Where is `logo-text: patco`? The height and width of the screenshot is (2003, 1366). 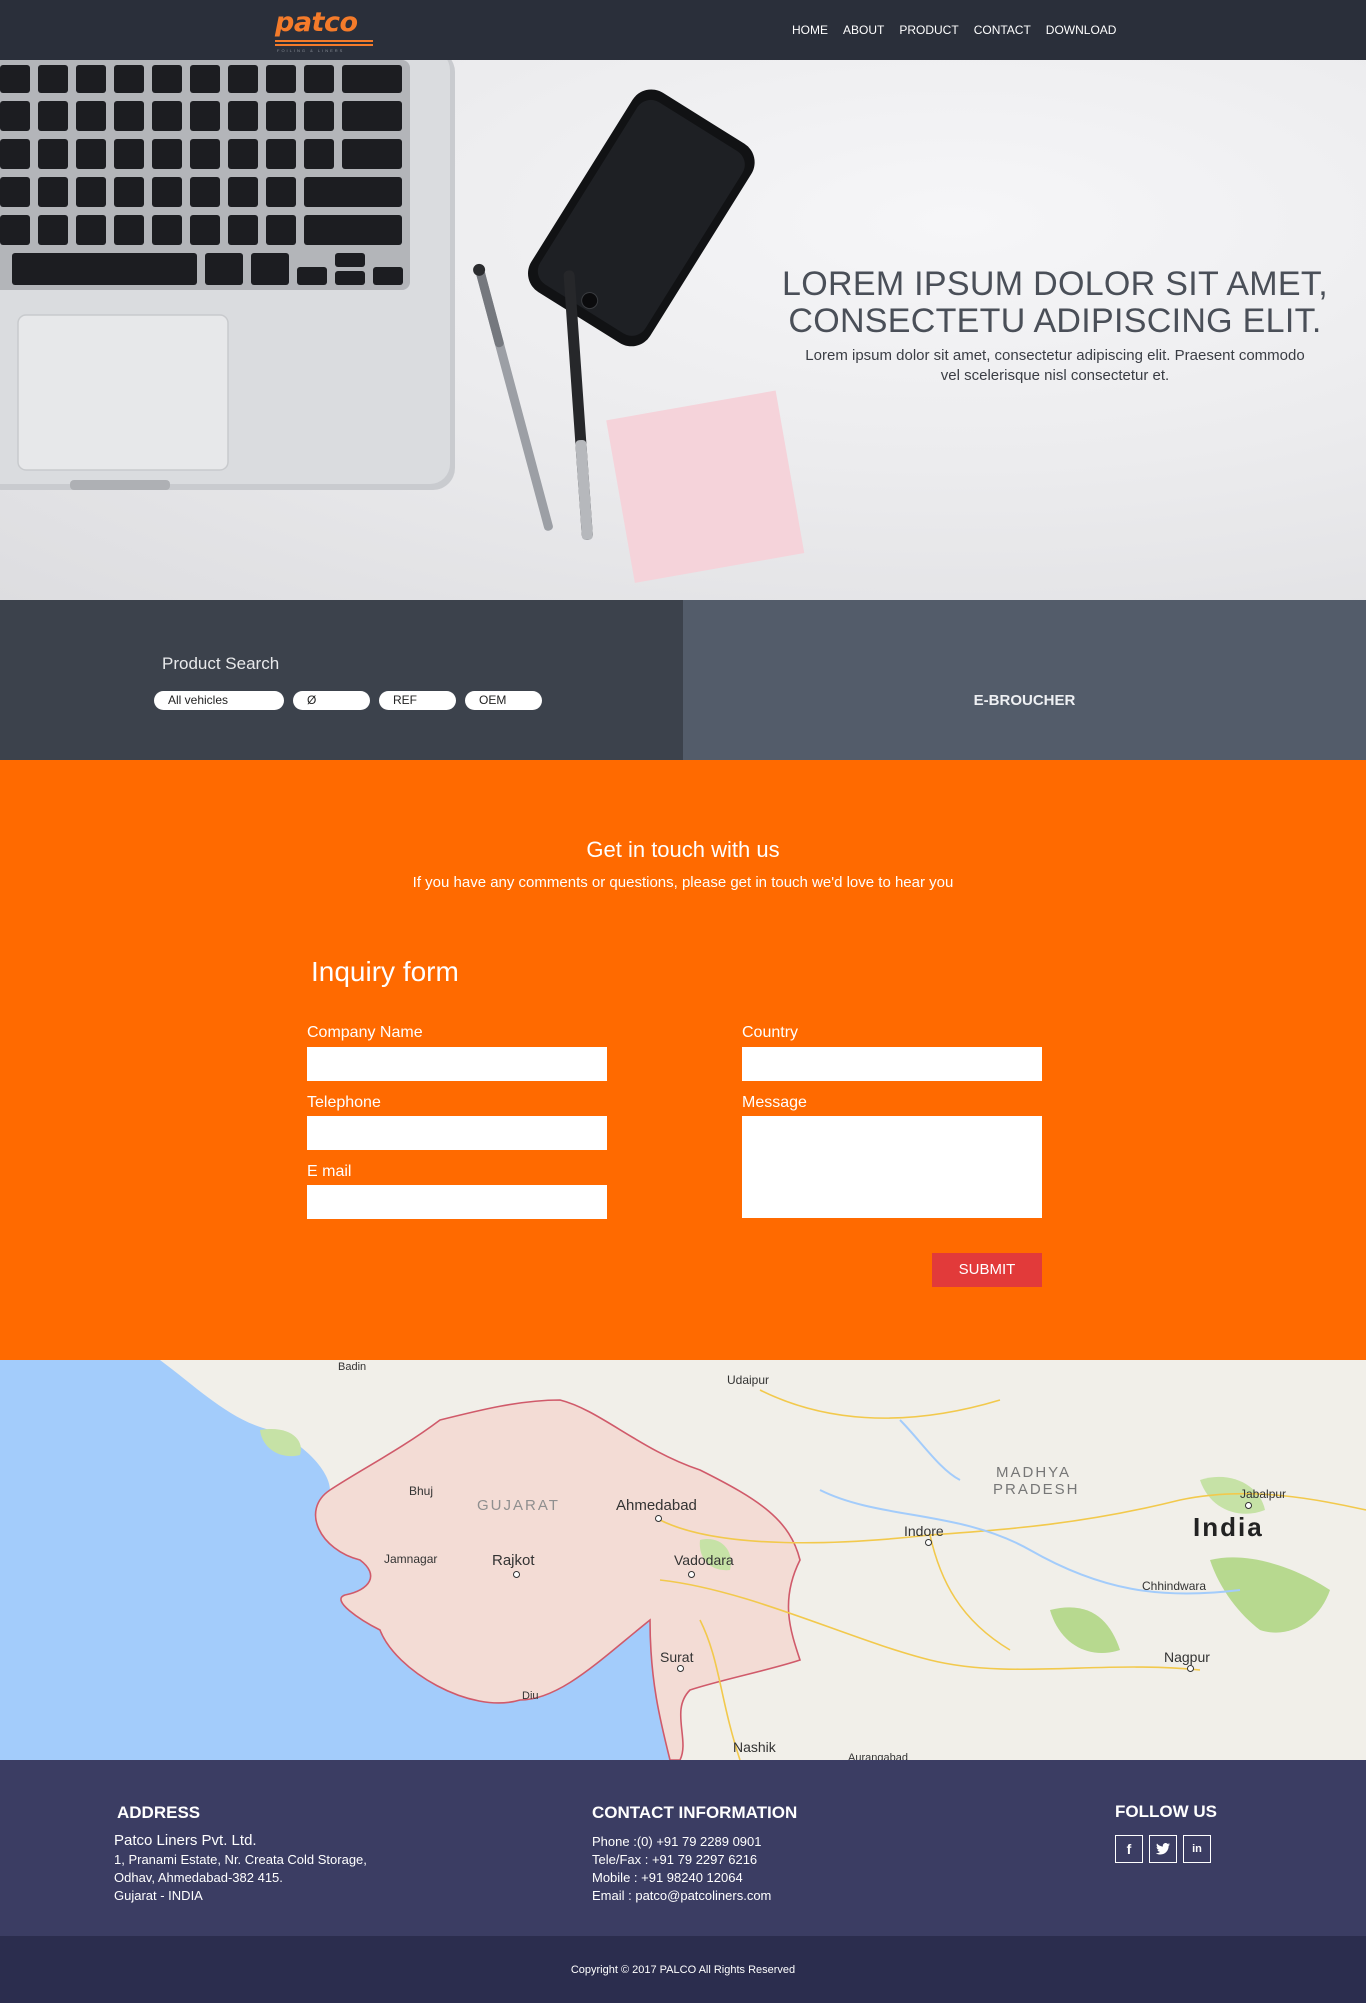 logo-text: patco is located at coordinates (316, 22).